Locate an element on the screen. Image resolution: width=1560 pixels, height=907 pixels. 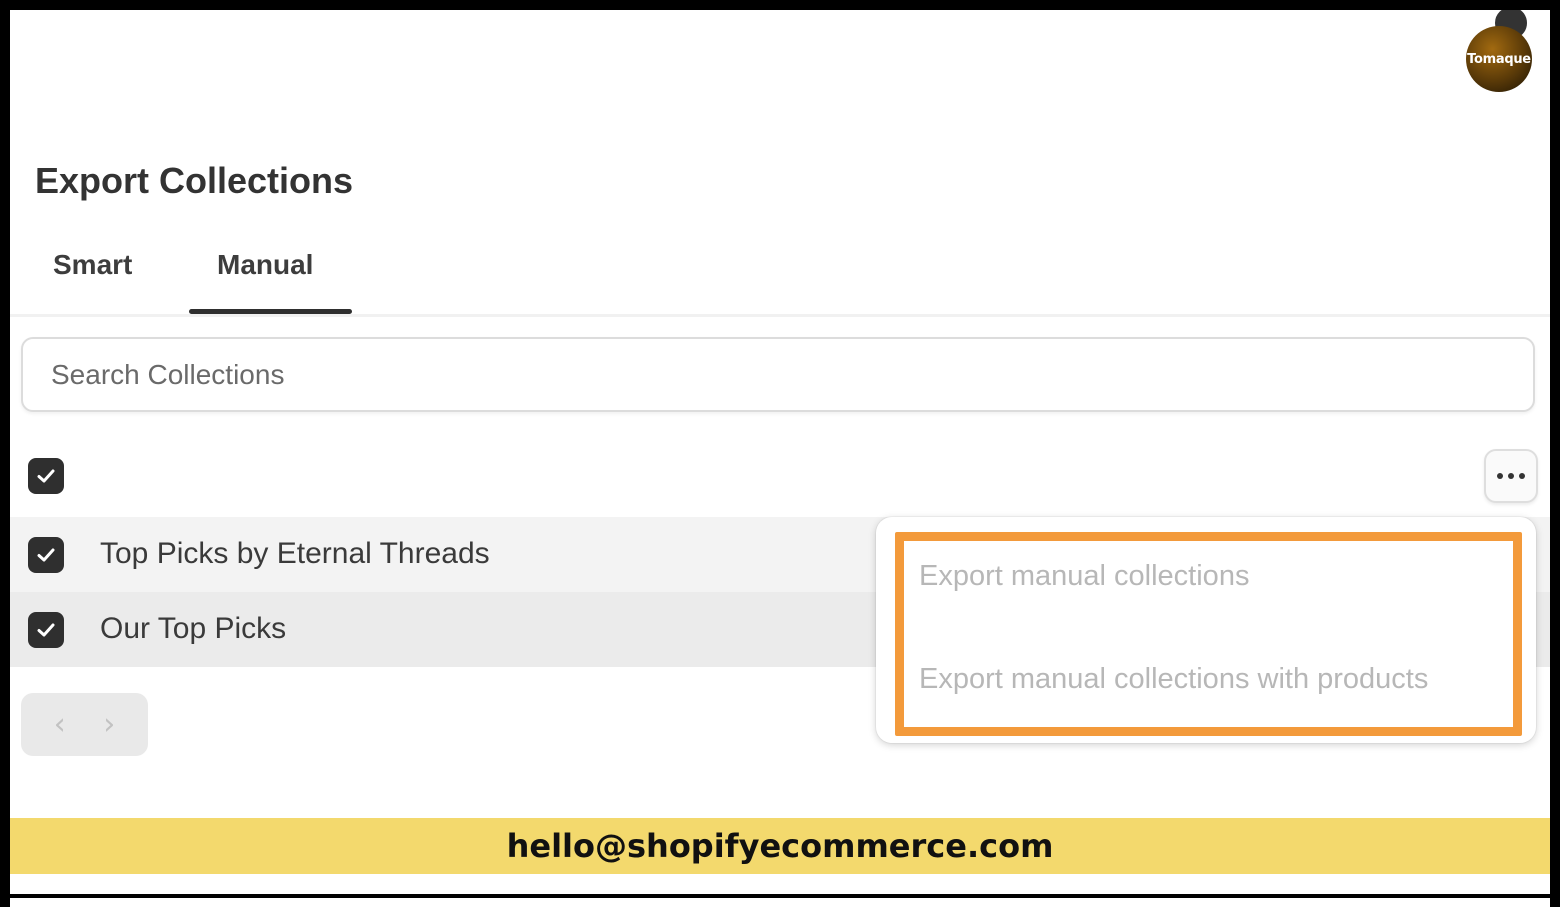
contact-email: hello@shopifyecommerce.com is located at coordinates (780, 846).